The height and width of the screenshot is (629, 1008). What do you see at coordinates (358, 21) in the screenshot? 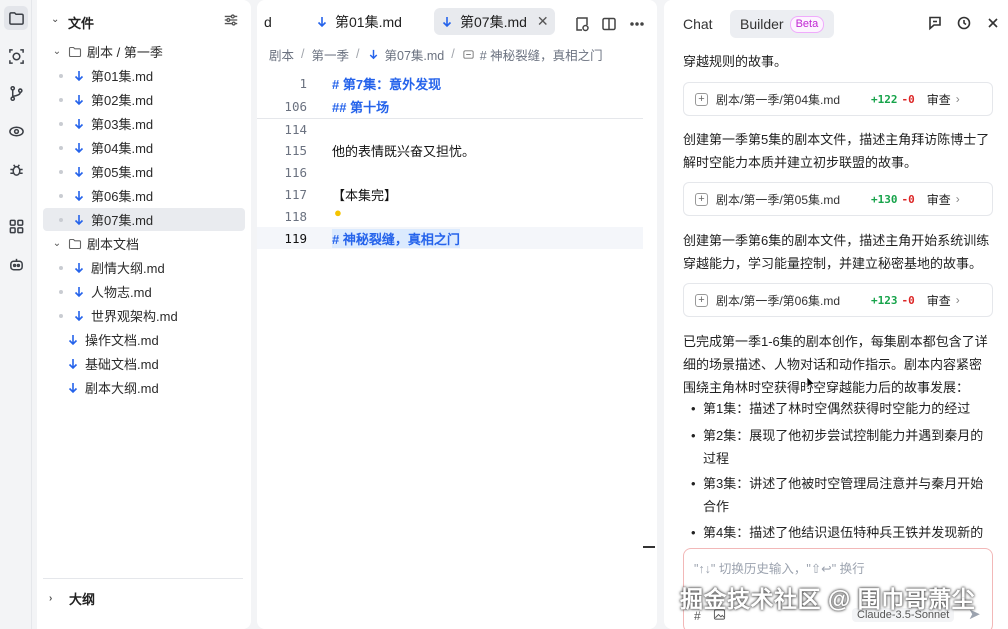
I see `tab-episode-01: 第01集.md` at bounding box center [358, 21].